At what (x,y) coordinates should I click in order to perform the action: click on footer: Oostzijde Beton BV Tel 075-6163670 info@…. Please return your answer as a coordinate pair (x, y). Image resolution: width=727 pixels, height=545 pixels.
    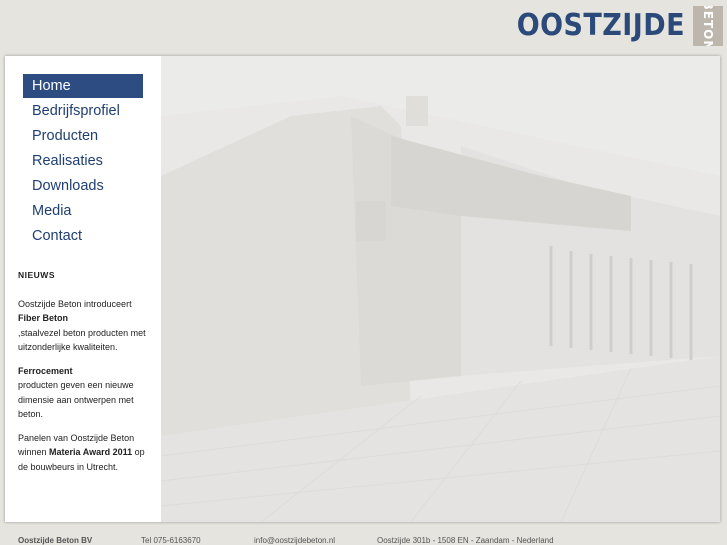
    Looking at the image, I should click on (363, 537).